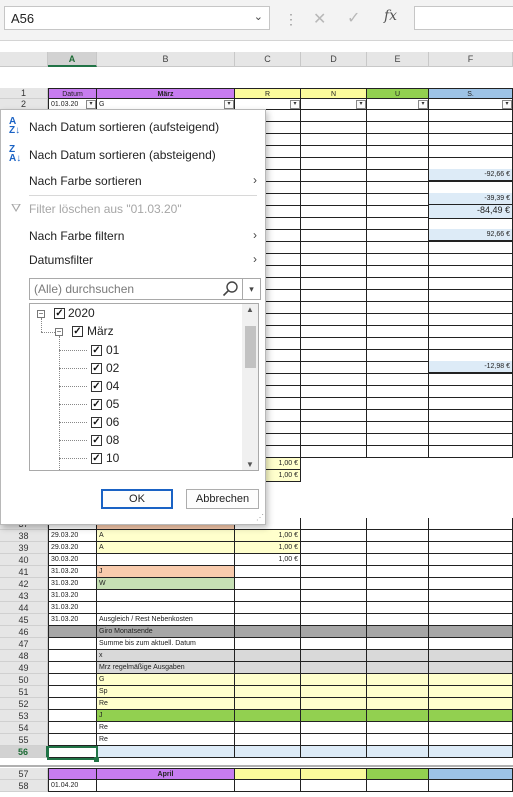 Image resolution: width=513 pixels, height=797 pixels. What do you see at coordinates (24, 656) in the screenshot?
I see `row-header-48: 48` at bounding box center [24, 656].